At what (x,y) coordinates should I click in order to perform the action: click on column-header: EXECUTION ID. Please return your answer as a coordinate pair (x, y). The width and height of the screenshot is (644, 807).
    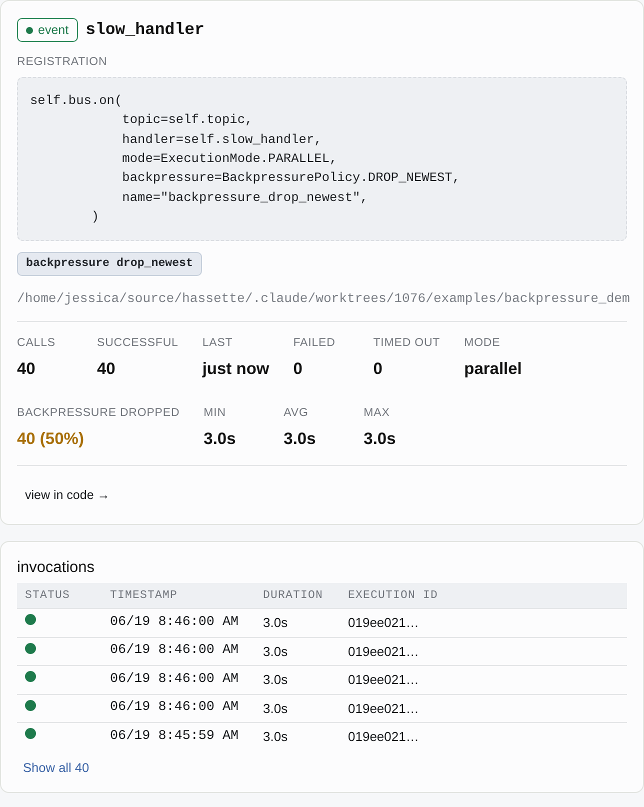
    Looking at the image, I should click on (483, 595).